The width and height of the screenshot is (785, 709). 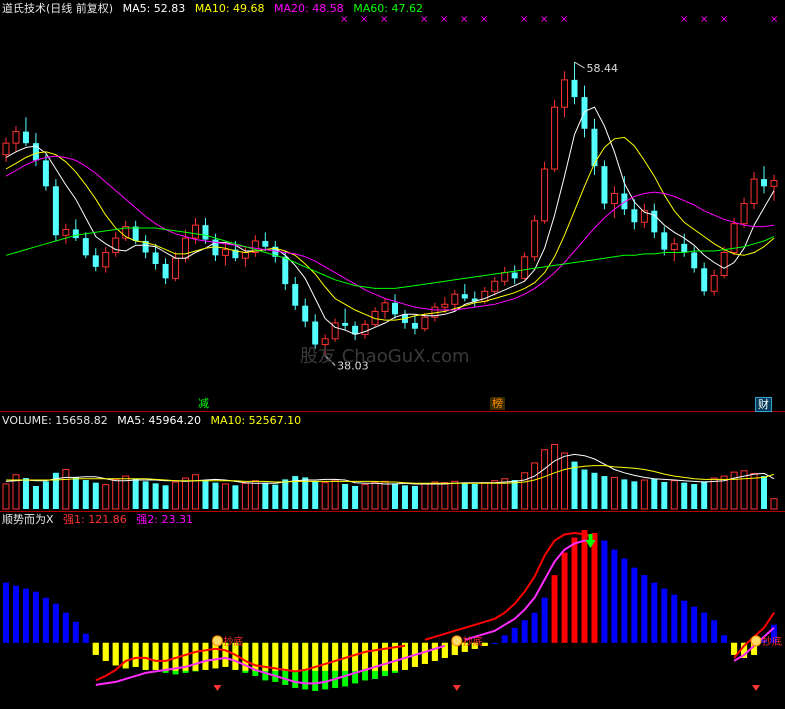 I want to click on strength1-label: 强1: 121.86, so click(x=95, y=519).